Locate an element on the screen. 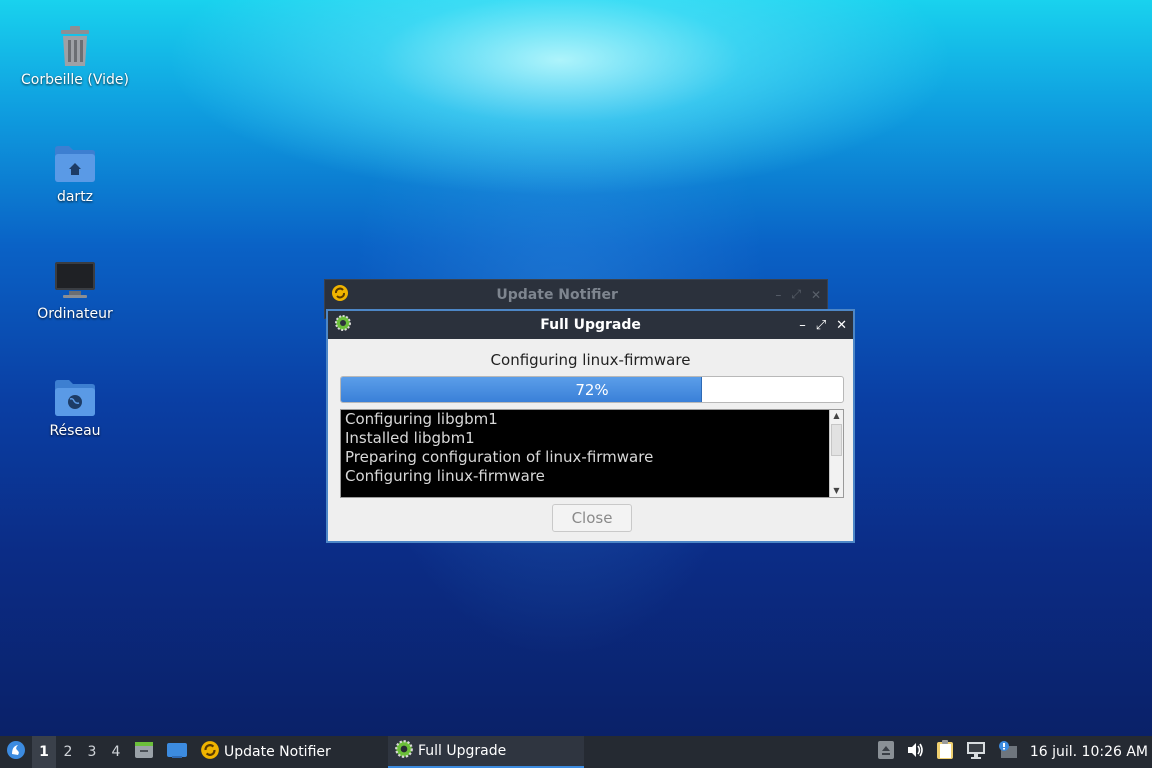 This screenshot has height=768, width=1152. task-label: Update Notifier is located at coordinates (277, 752).